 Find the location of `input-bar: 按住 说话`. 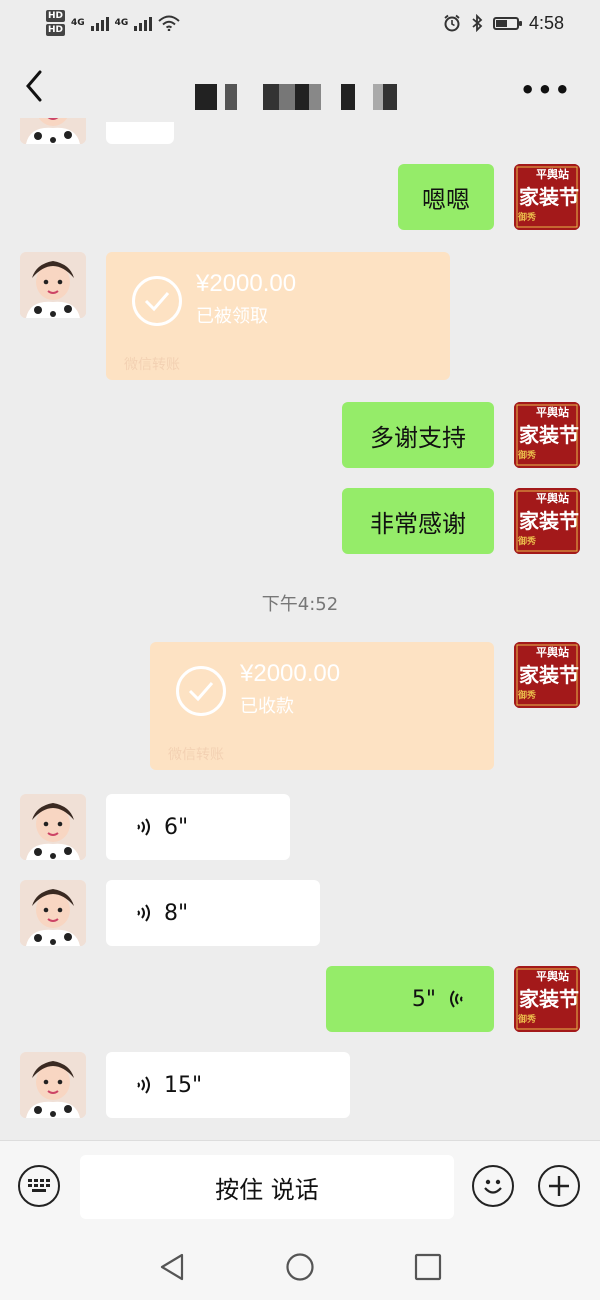

input-bar: 按住 说话 is located at coordinates (300, 1185).